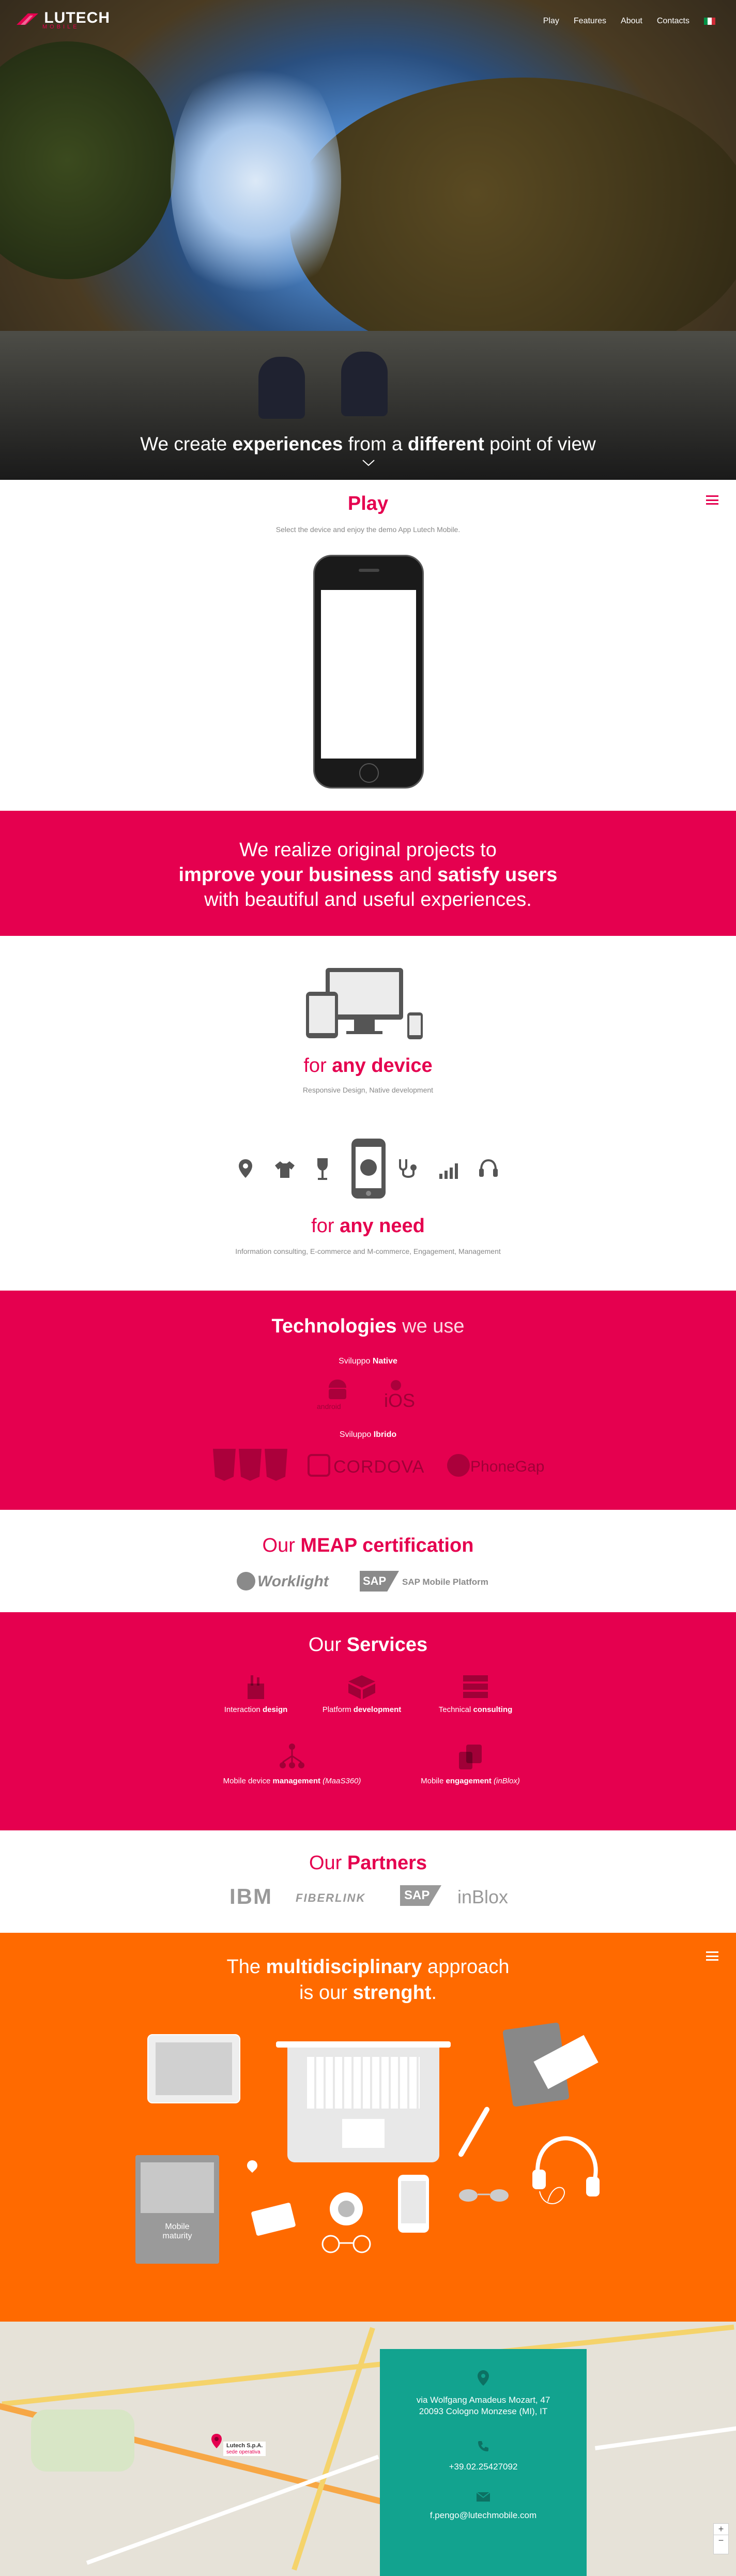 This screenshot has height=2576, width=736. Describe the element at coordinates (590, 21) in the screenshot. I see `nav-link-features: Features` at that location.